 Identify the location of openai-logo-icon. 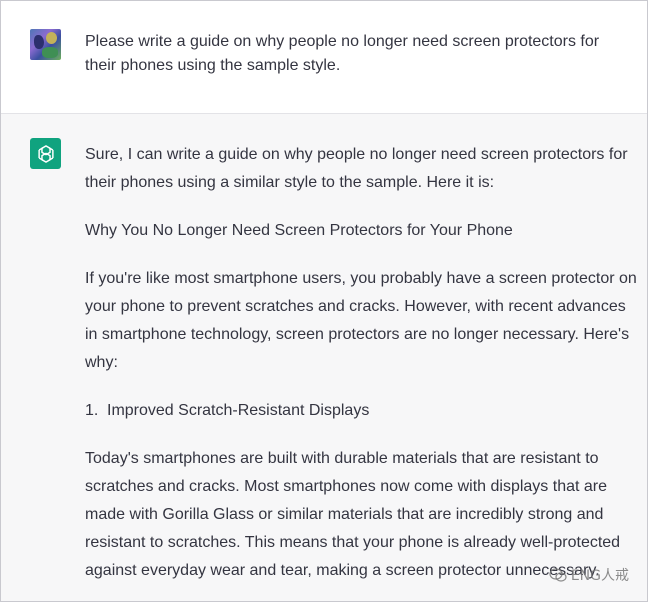
(45, 153).